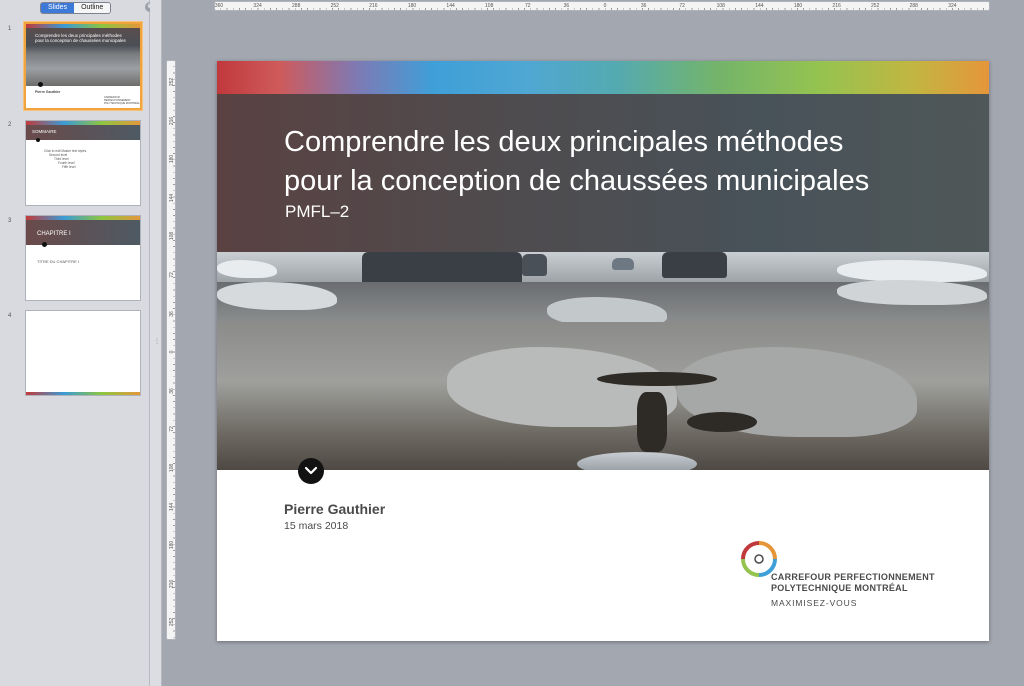  What do you see at coordinates (83, 258) in the screenshot?
I see `slide-thumbnail-3: CHAPITRE I TITRE DU CHAPITRE I` at bounding box center [83, 258].